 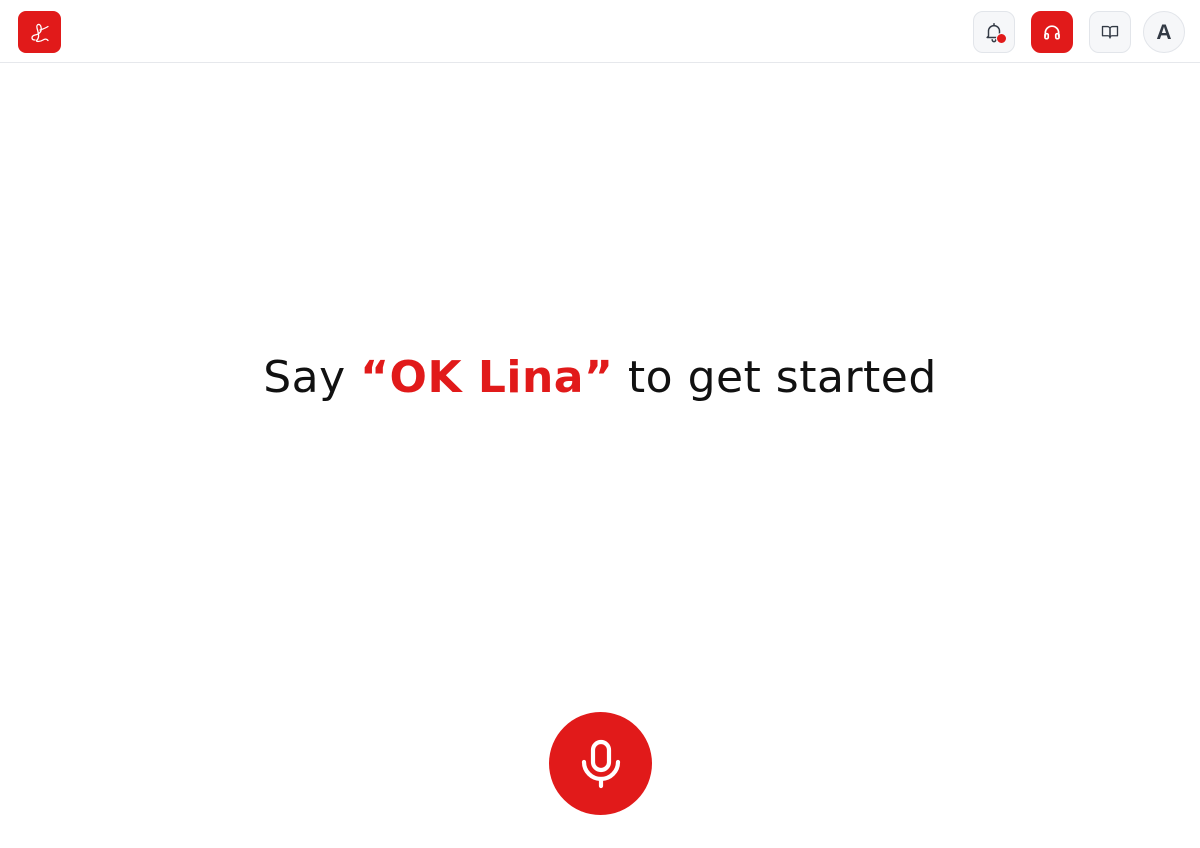 I want to click on handwritten-l-logo-icon, so click(x=39, y=33).